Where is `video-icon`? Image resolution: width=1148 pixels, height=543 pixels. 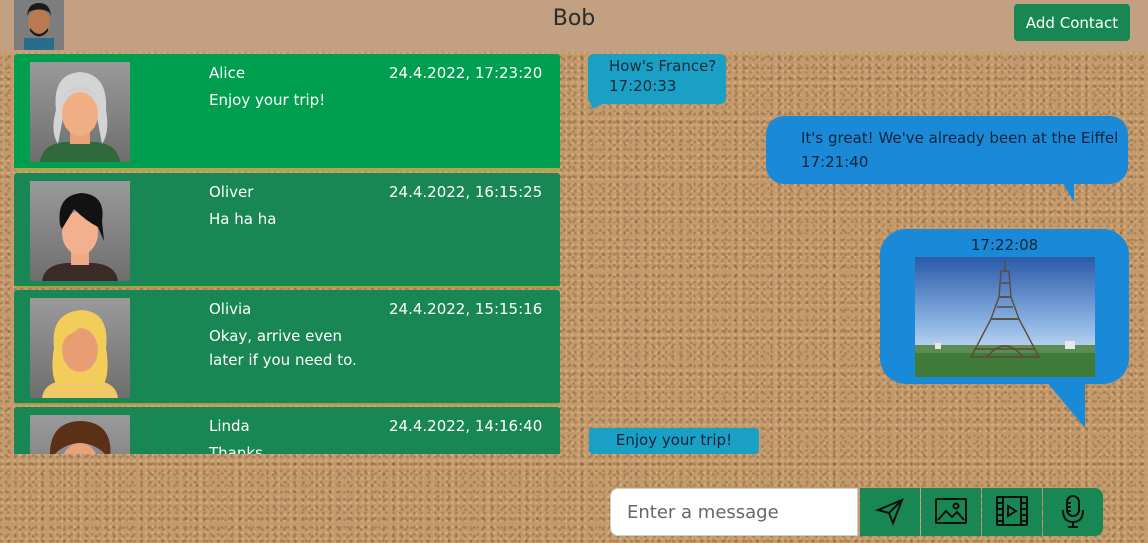
video-icon is located at coordinates (1012, 512).